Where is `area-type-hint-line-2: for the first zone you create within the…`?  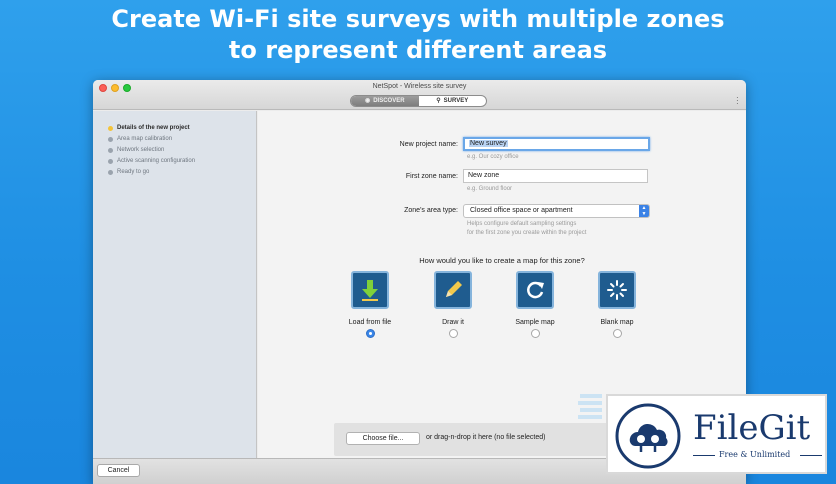 area-type-hint-line-2: for the first zone you create within the… is located at coordinates (527, 233).